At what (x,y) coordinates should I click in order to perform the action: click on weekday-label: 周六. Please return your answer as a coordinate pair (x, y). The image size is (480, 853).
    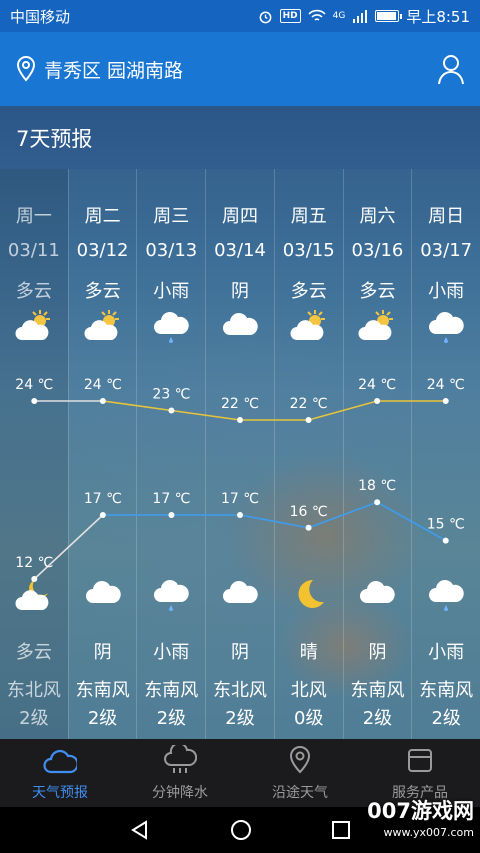
    Looking at the image, I should click on (377, 216).